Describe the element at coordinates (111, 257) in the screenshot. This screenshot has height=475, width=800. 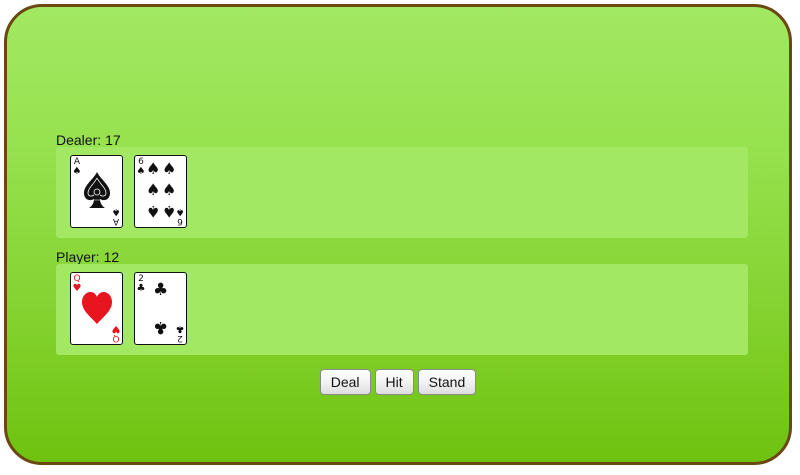
I see `player-score: 12` at that location.